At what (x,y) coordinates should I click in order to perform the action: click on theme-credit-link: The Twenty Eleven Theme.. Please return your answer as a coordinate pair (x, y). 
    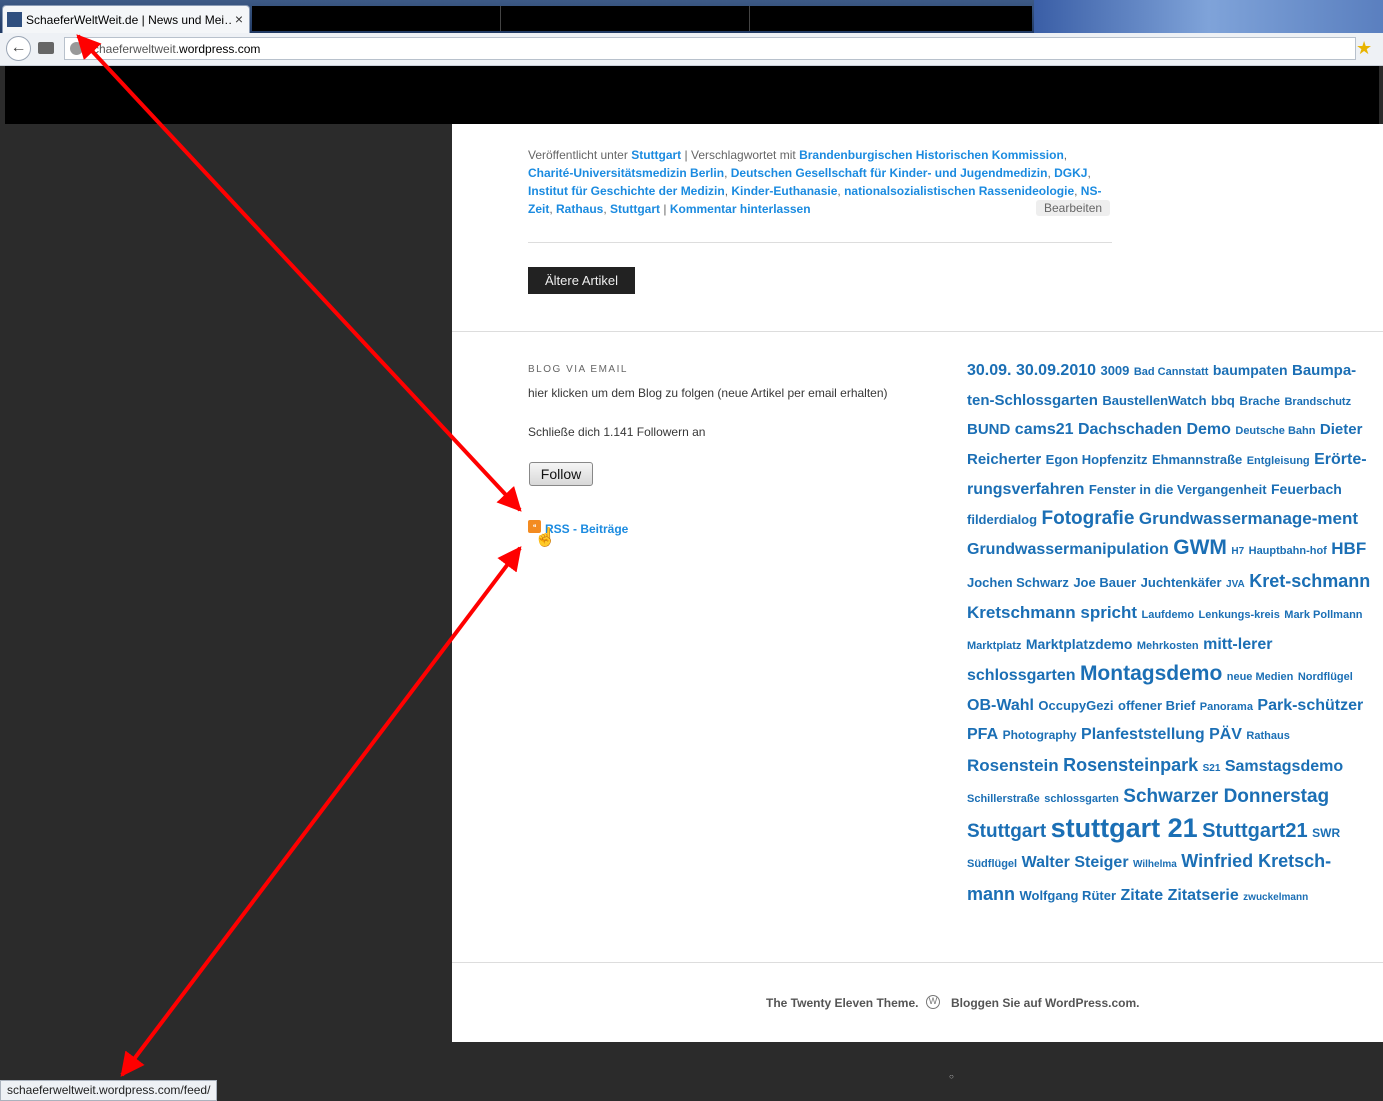
    Looking at the image, I should click on (842, 1003).